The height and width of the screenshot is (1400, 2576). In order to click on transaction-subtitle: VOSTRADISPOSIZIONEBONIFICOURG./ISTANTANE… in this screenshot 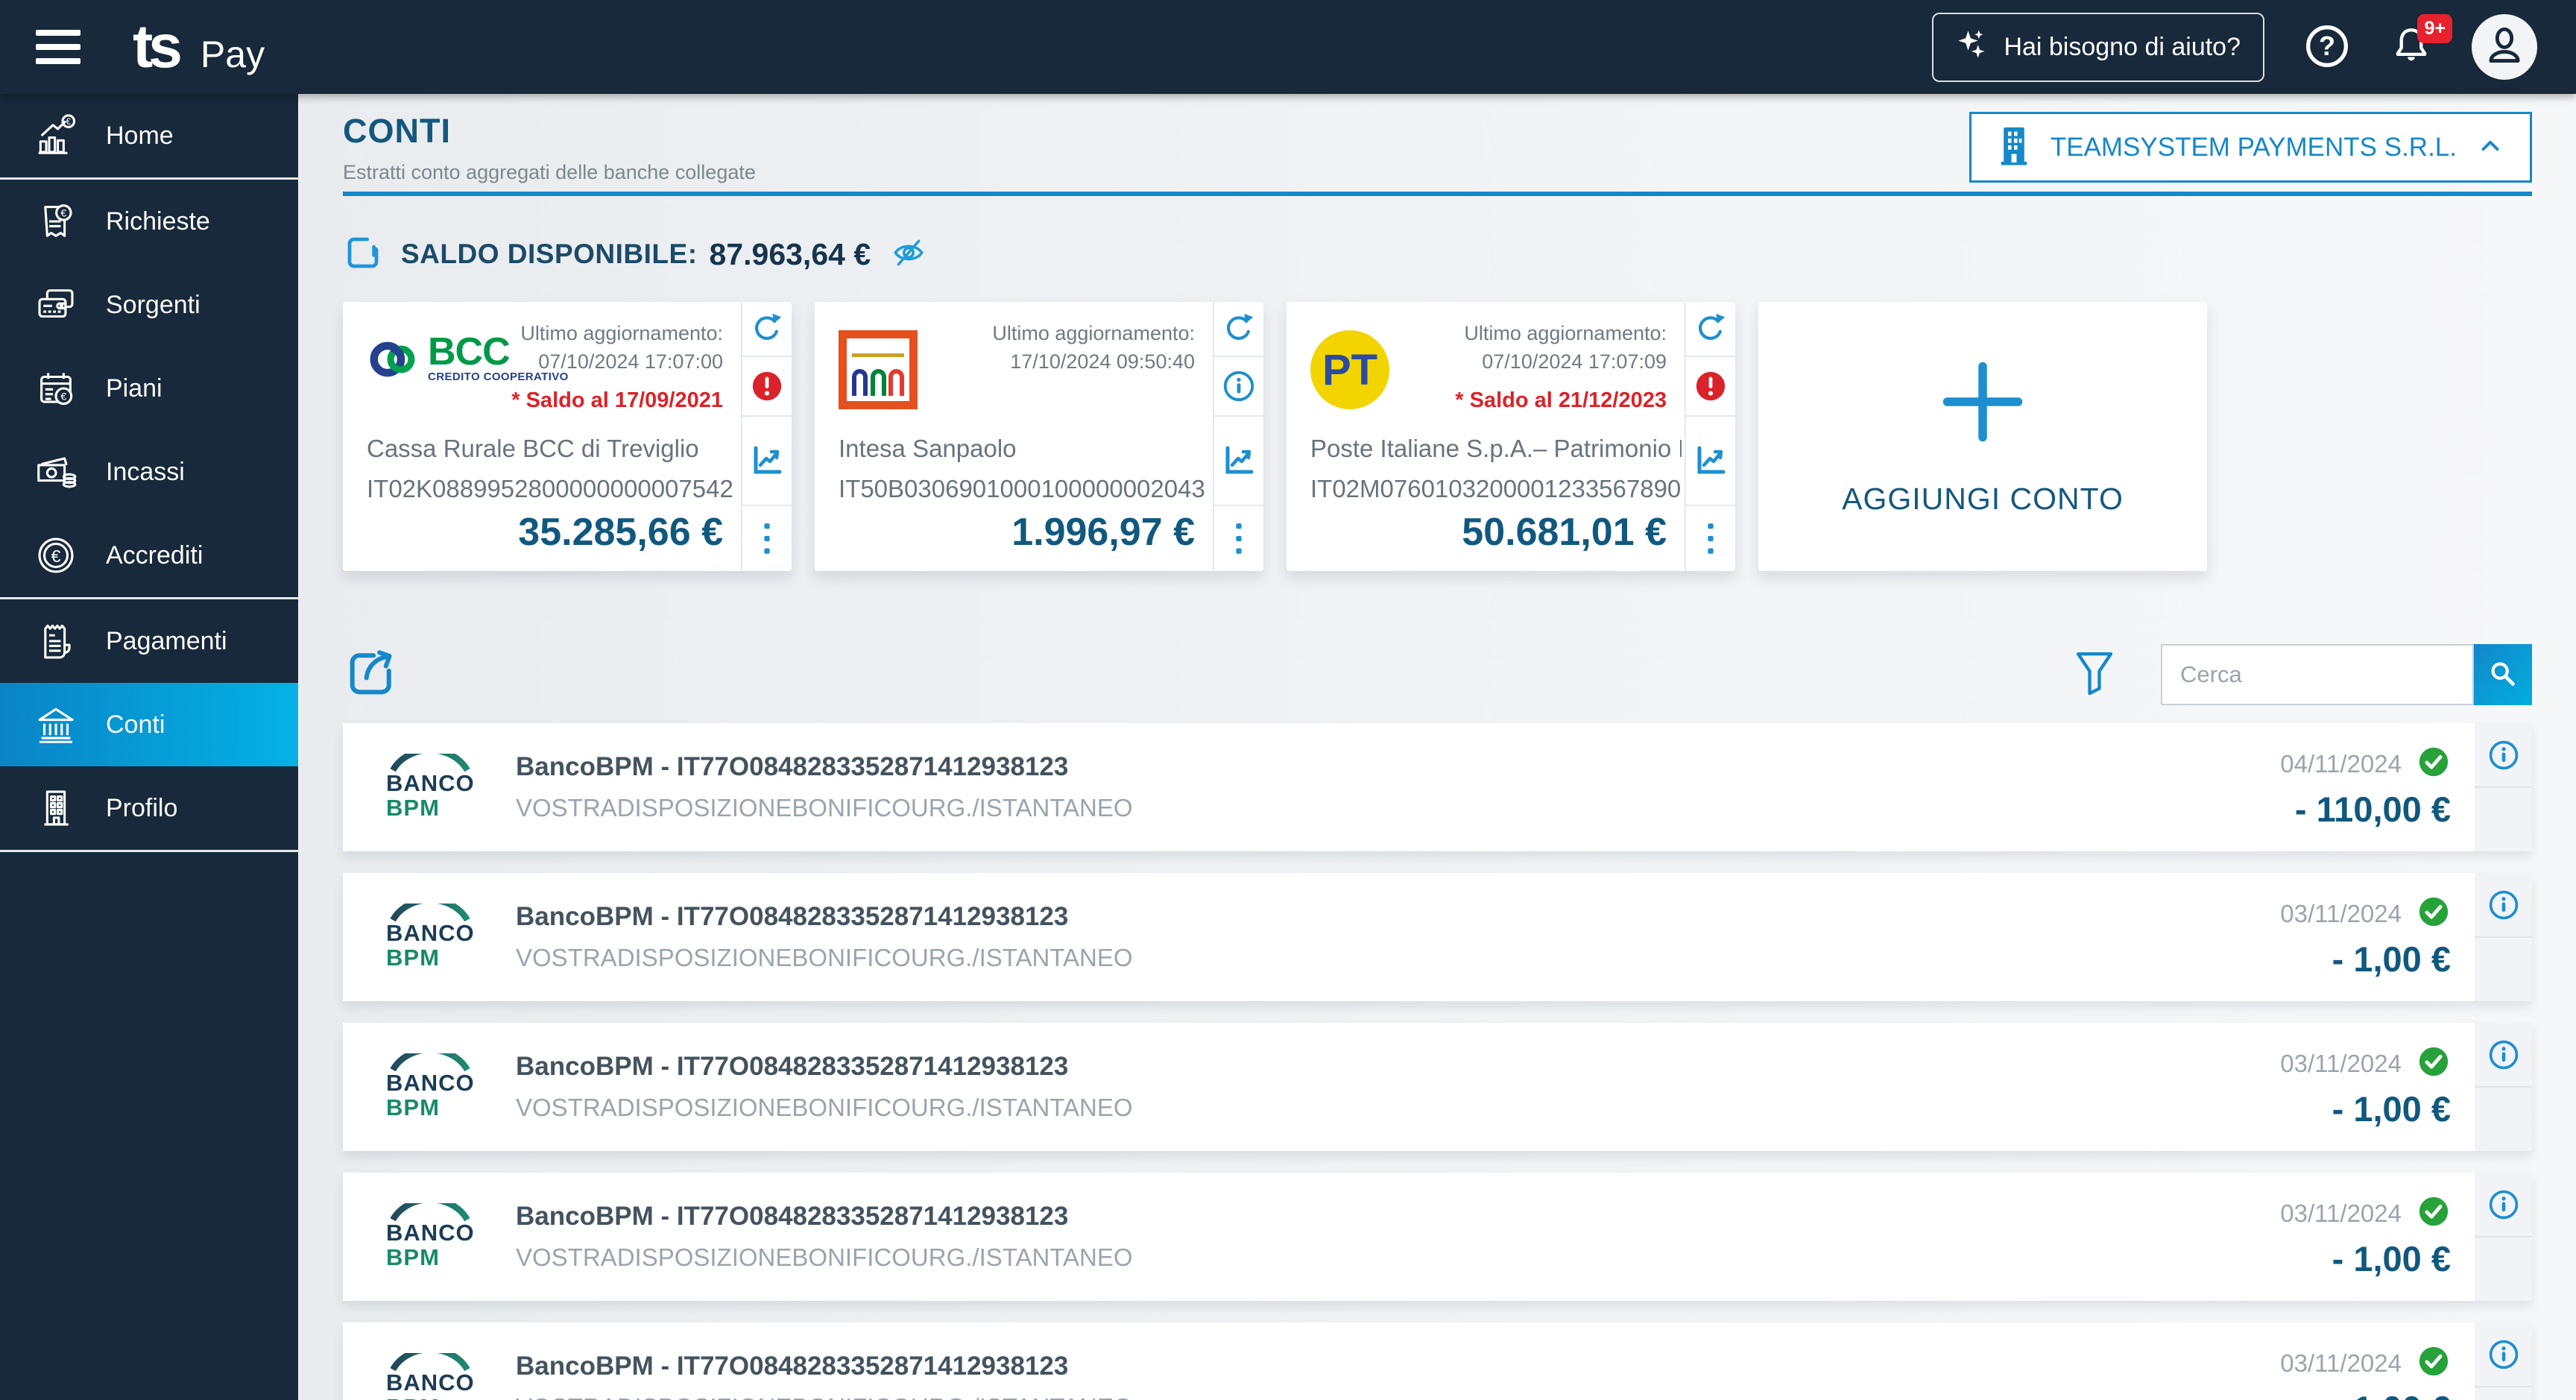, I will do `click(824, 1257)`.